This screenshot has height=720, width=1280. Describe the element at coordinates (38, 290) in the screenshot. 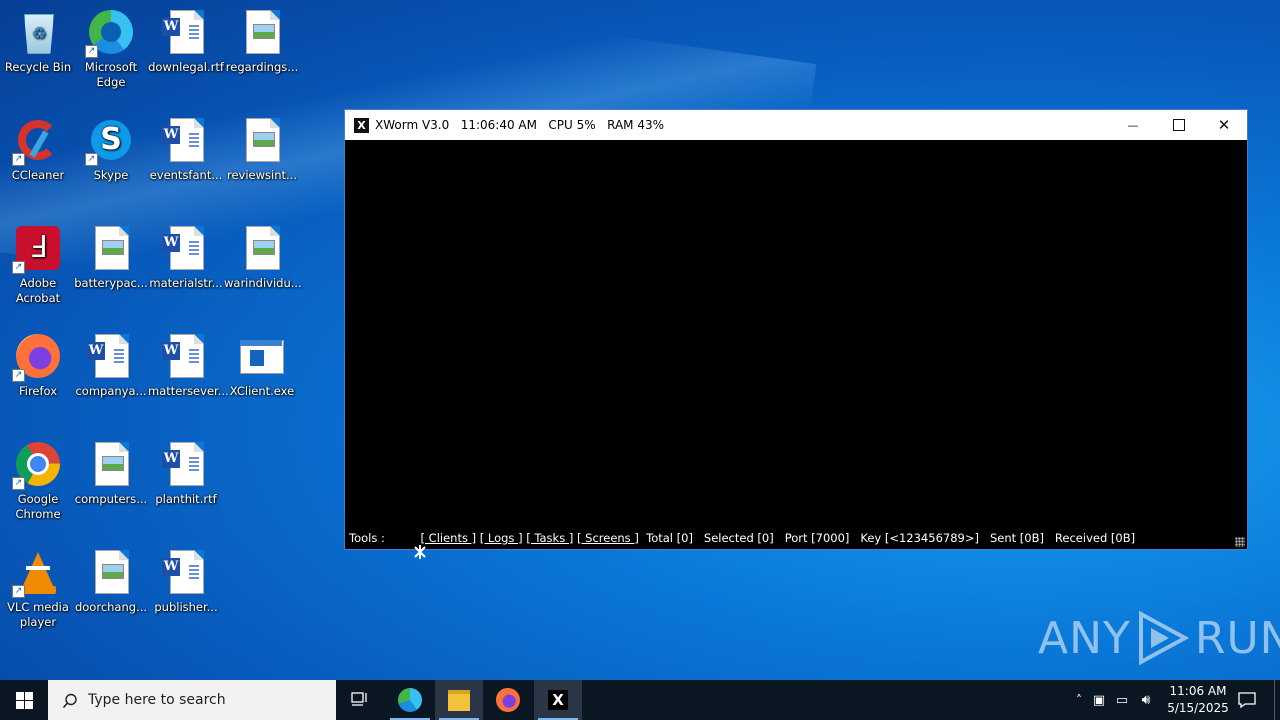

I see `desktop-icon-label: Adobe Acrobat` at that location.